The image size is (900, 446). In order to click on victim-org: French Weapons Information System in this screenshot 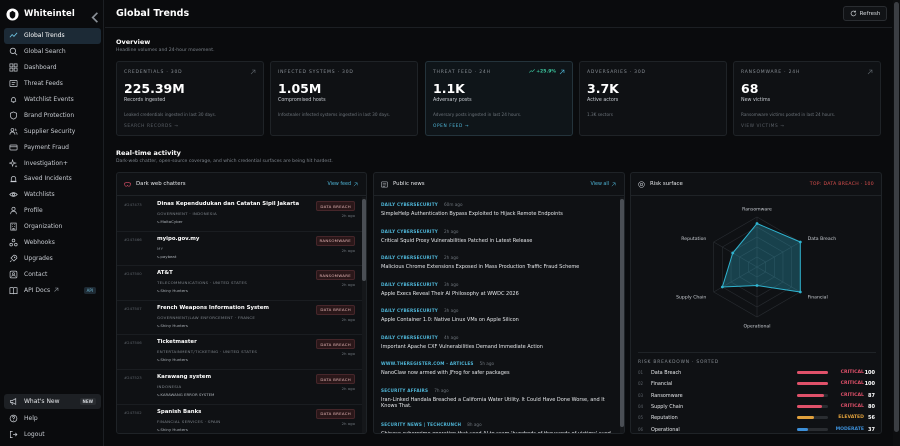, I will do `click(213, 307)`.